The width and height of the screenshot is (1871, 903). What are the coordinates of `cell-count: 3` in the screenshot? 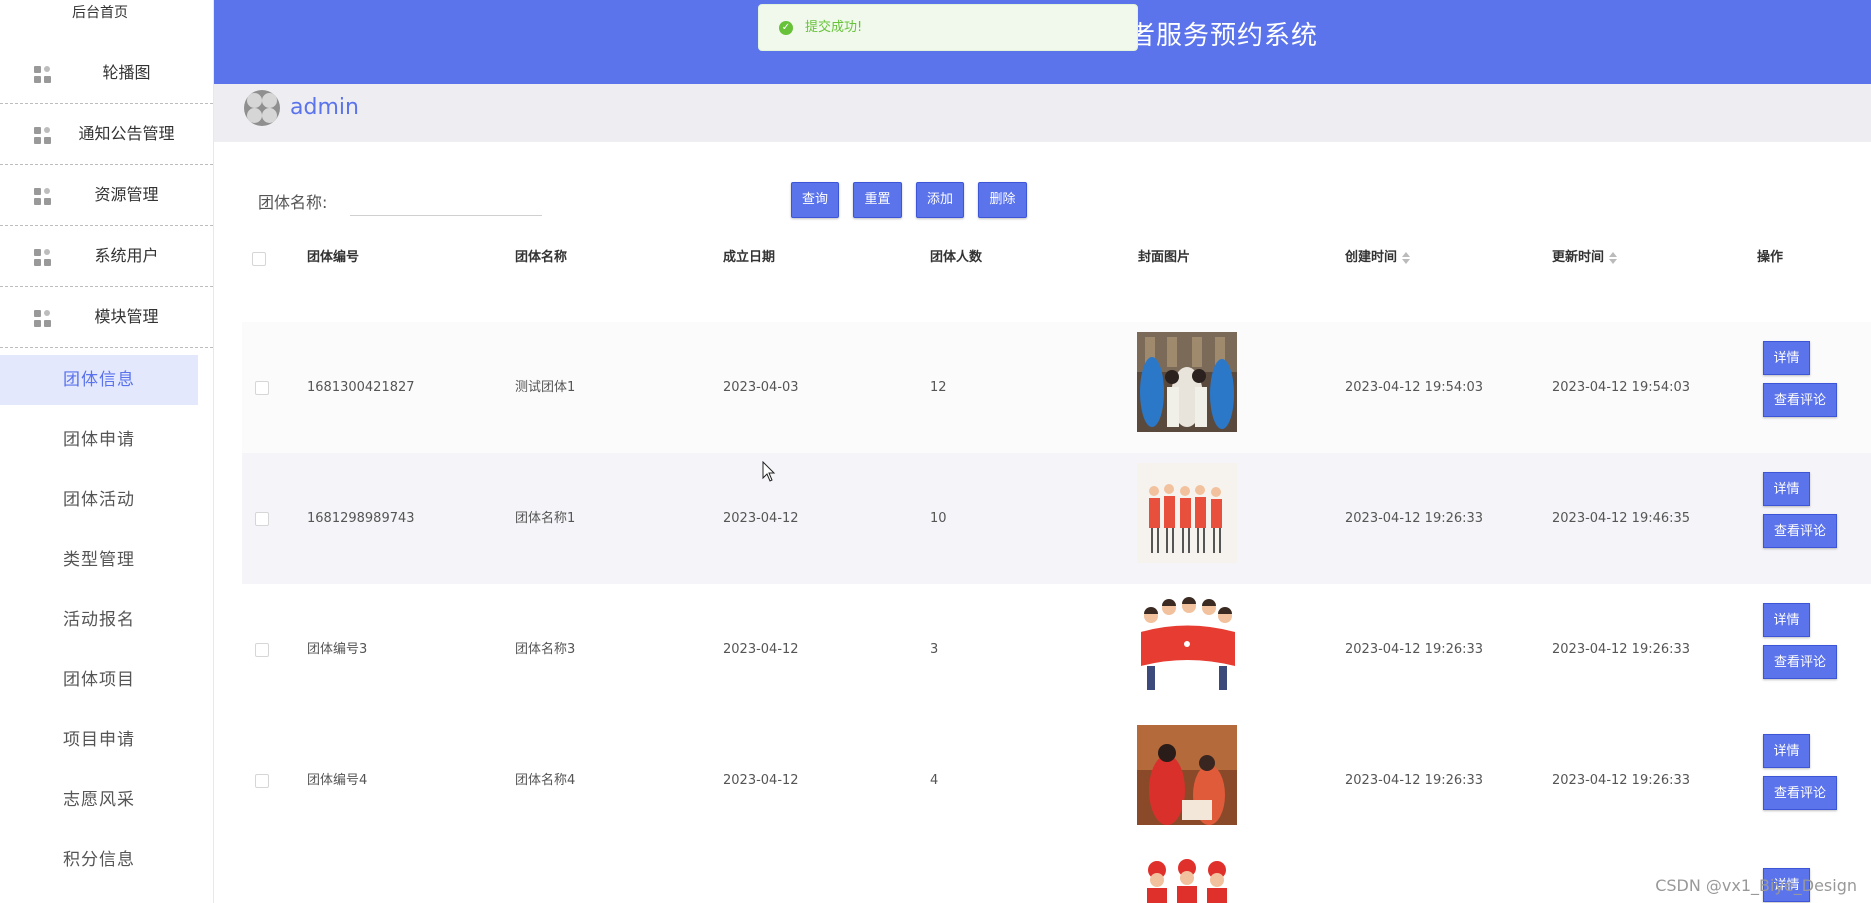 It's located at (934, 649).